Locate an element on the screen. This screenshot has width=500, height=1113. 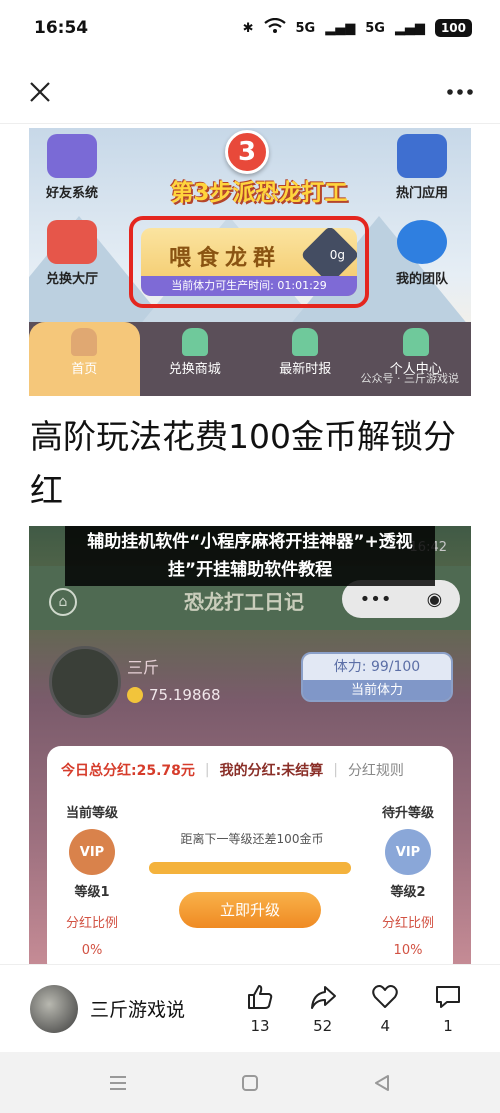
thumbs-up-icon is located at coordinates (260, 996).